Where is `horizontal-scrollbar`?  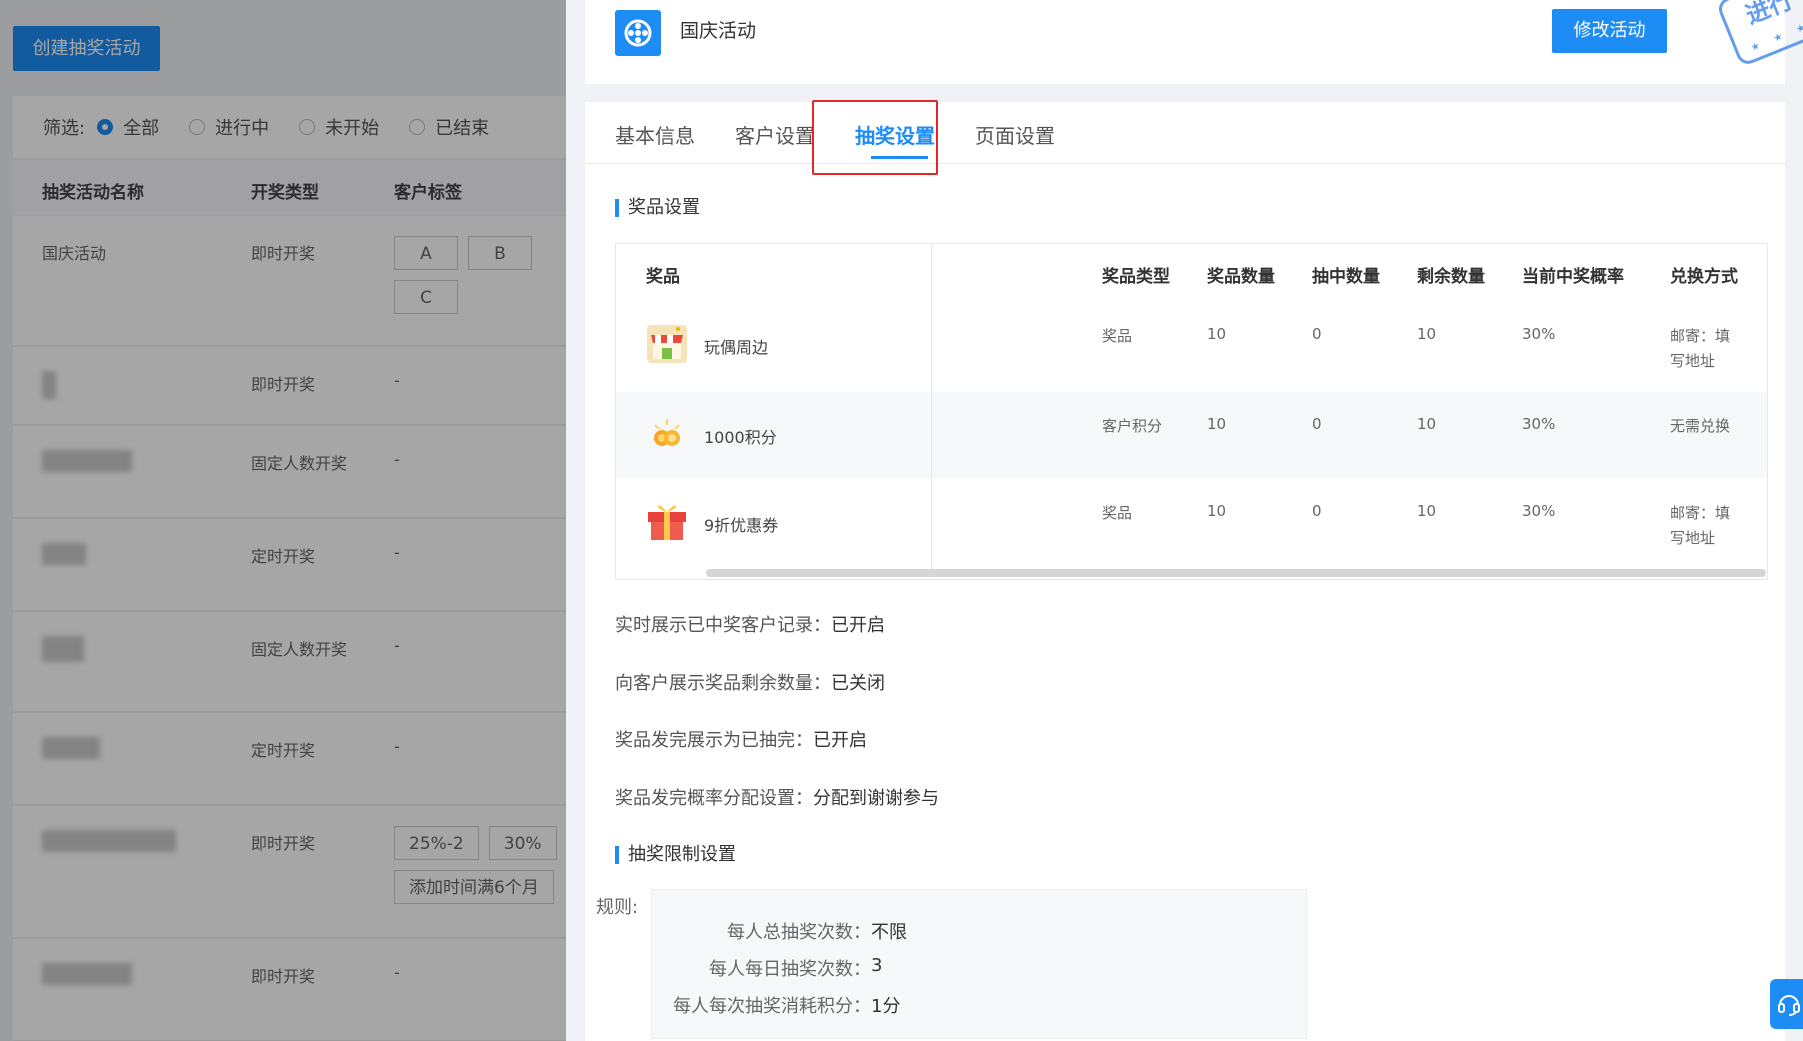 horizontal-scrollbar is located at coordinates (1236, 573).